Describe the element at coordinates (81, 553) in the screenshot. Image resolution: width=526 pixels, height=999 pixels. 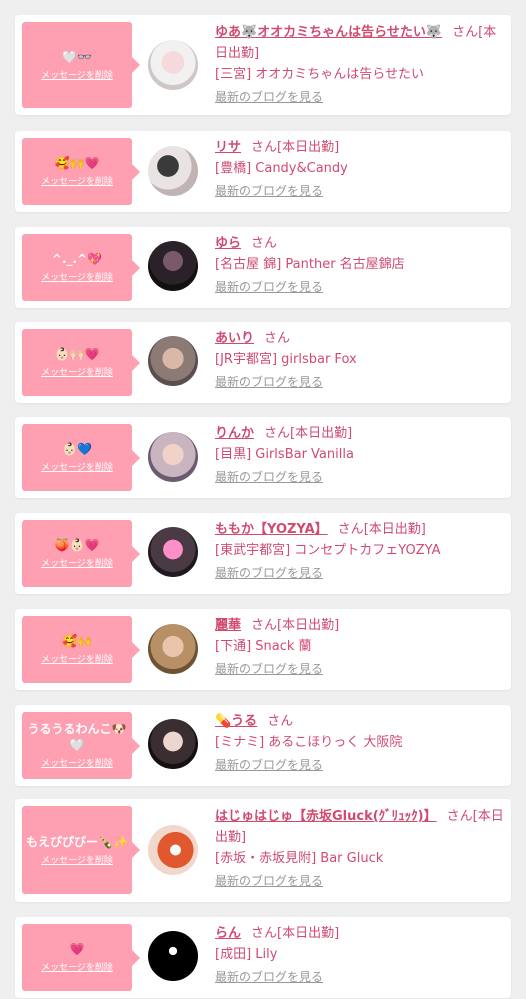
I see `message-bubble: 🍑👶🏻💗 メッセージを削除` at that location.